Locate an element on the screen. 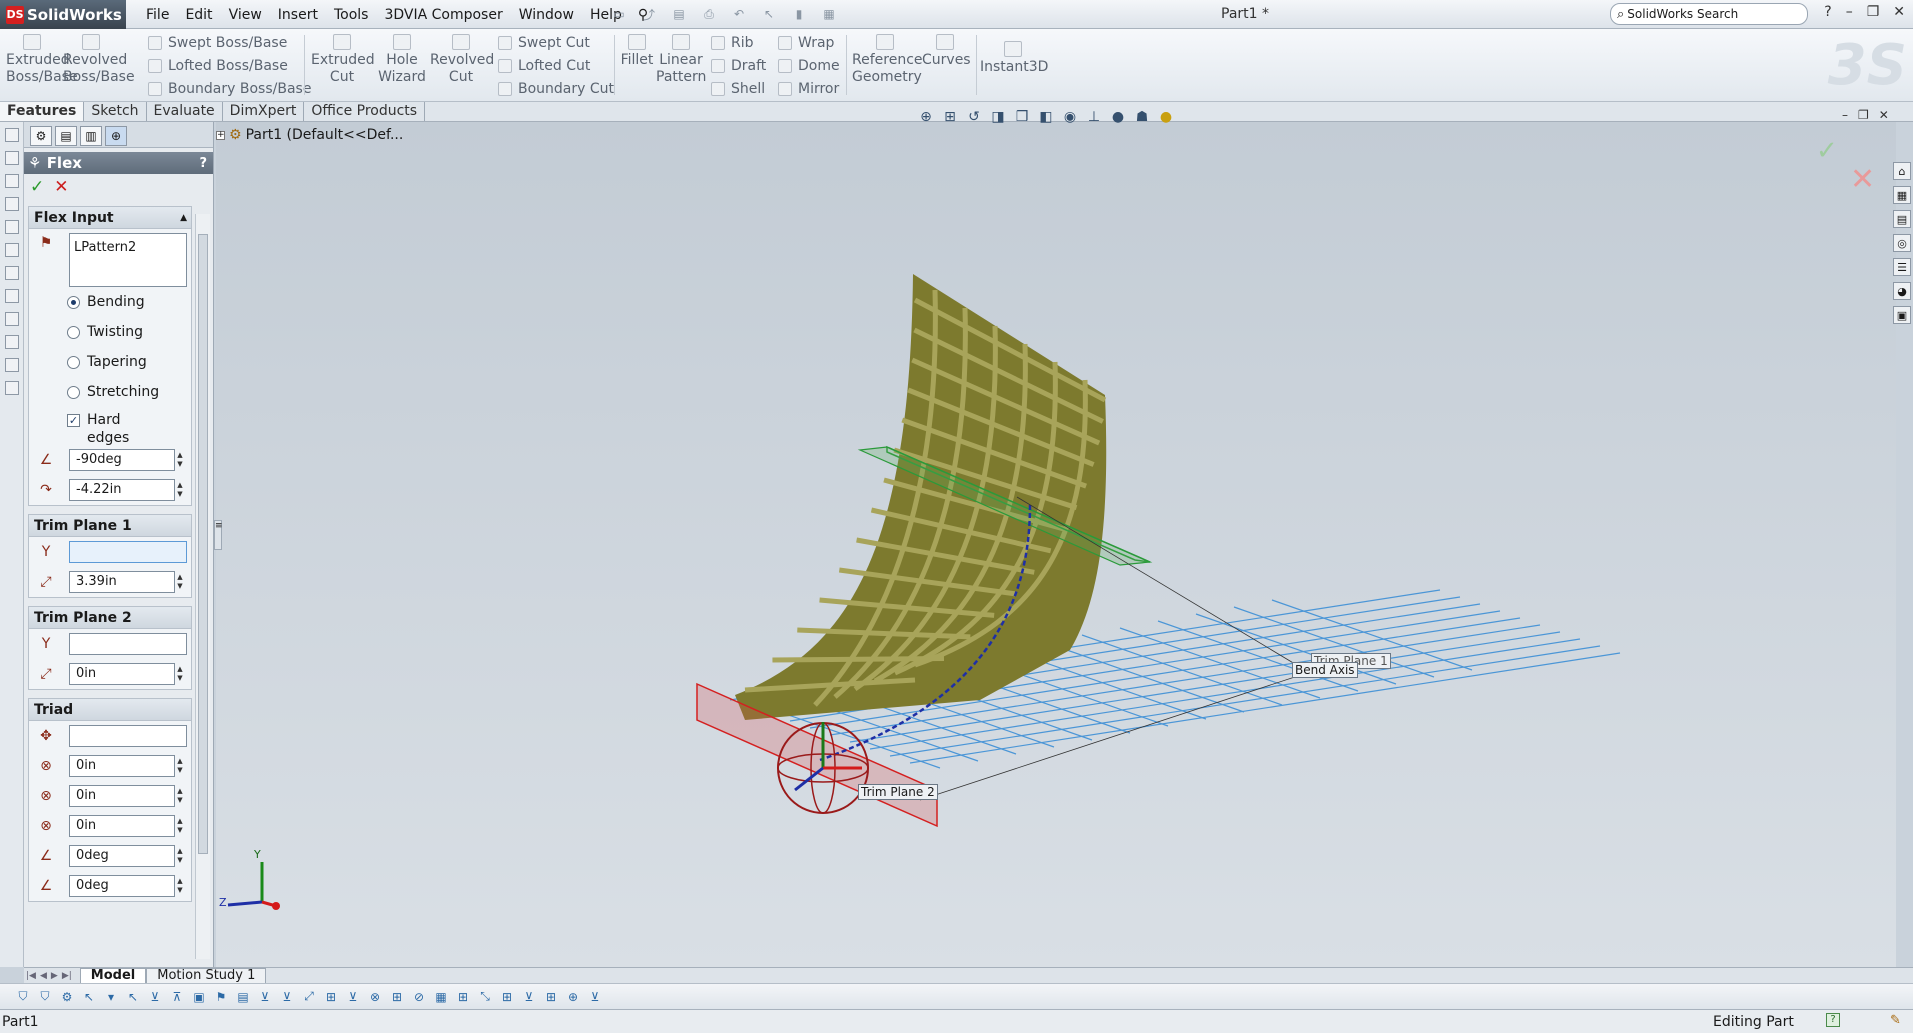 Image resolution: width=1913 pixels, height=1033 pixels. hole-wizard-button: Hole Wizard is located at coordinates (402, 60).